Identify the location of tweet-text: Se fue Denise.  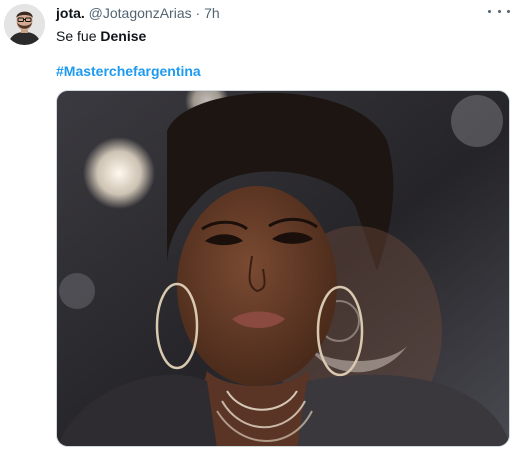
(101, 36).